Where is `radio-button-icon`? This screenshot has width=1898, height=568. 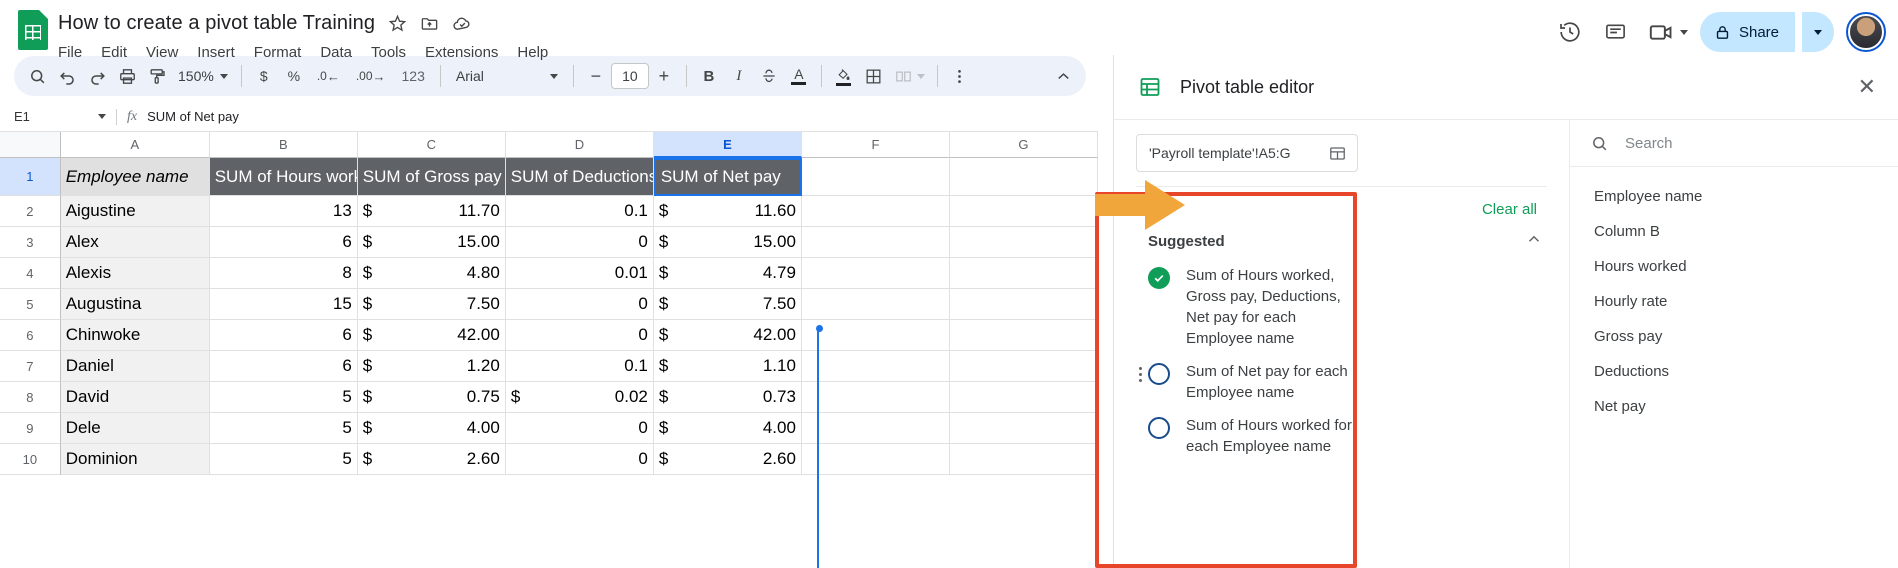
radio-button-icon is located at coordinates (1159, 428).